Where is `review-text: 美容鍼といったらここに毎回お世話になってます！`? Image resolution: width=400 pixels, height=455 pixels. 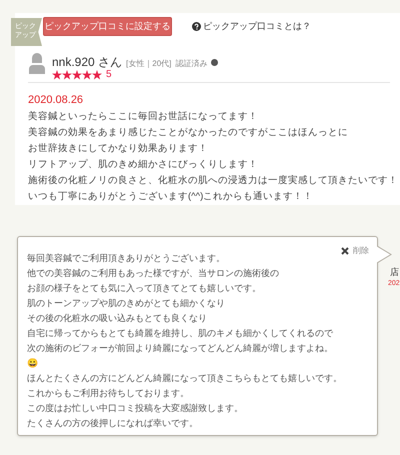
review-text: 美容鍼といったらここに毎回お世話になってます！ is located at coordinates (143, 117).